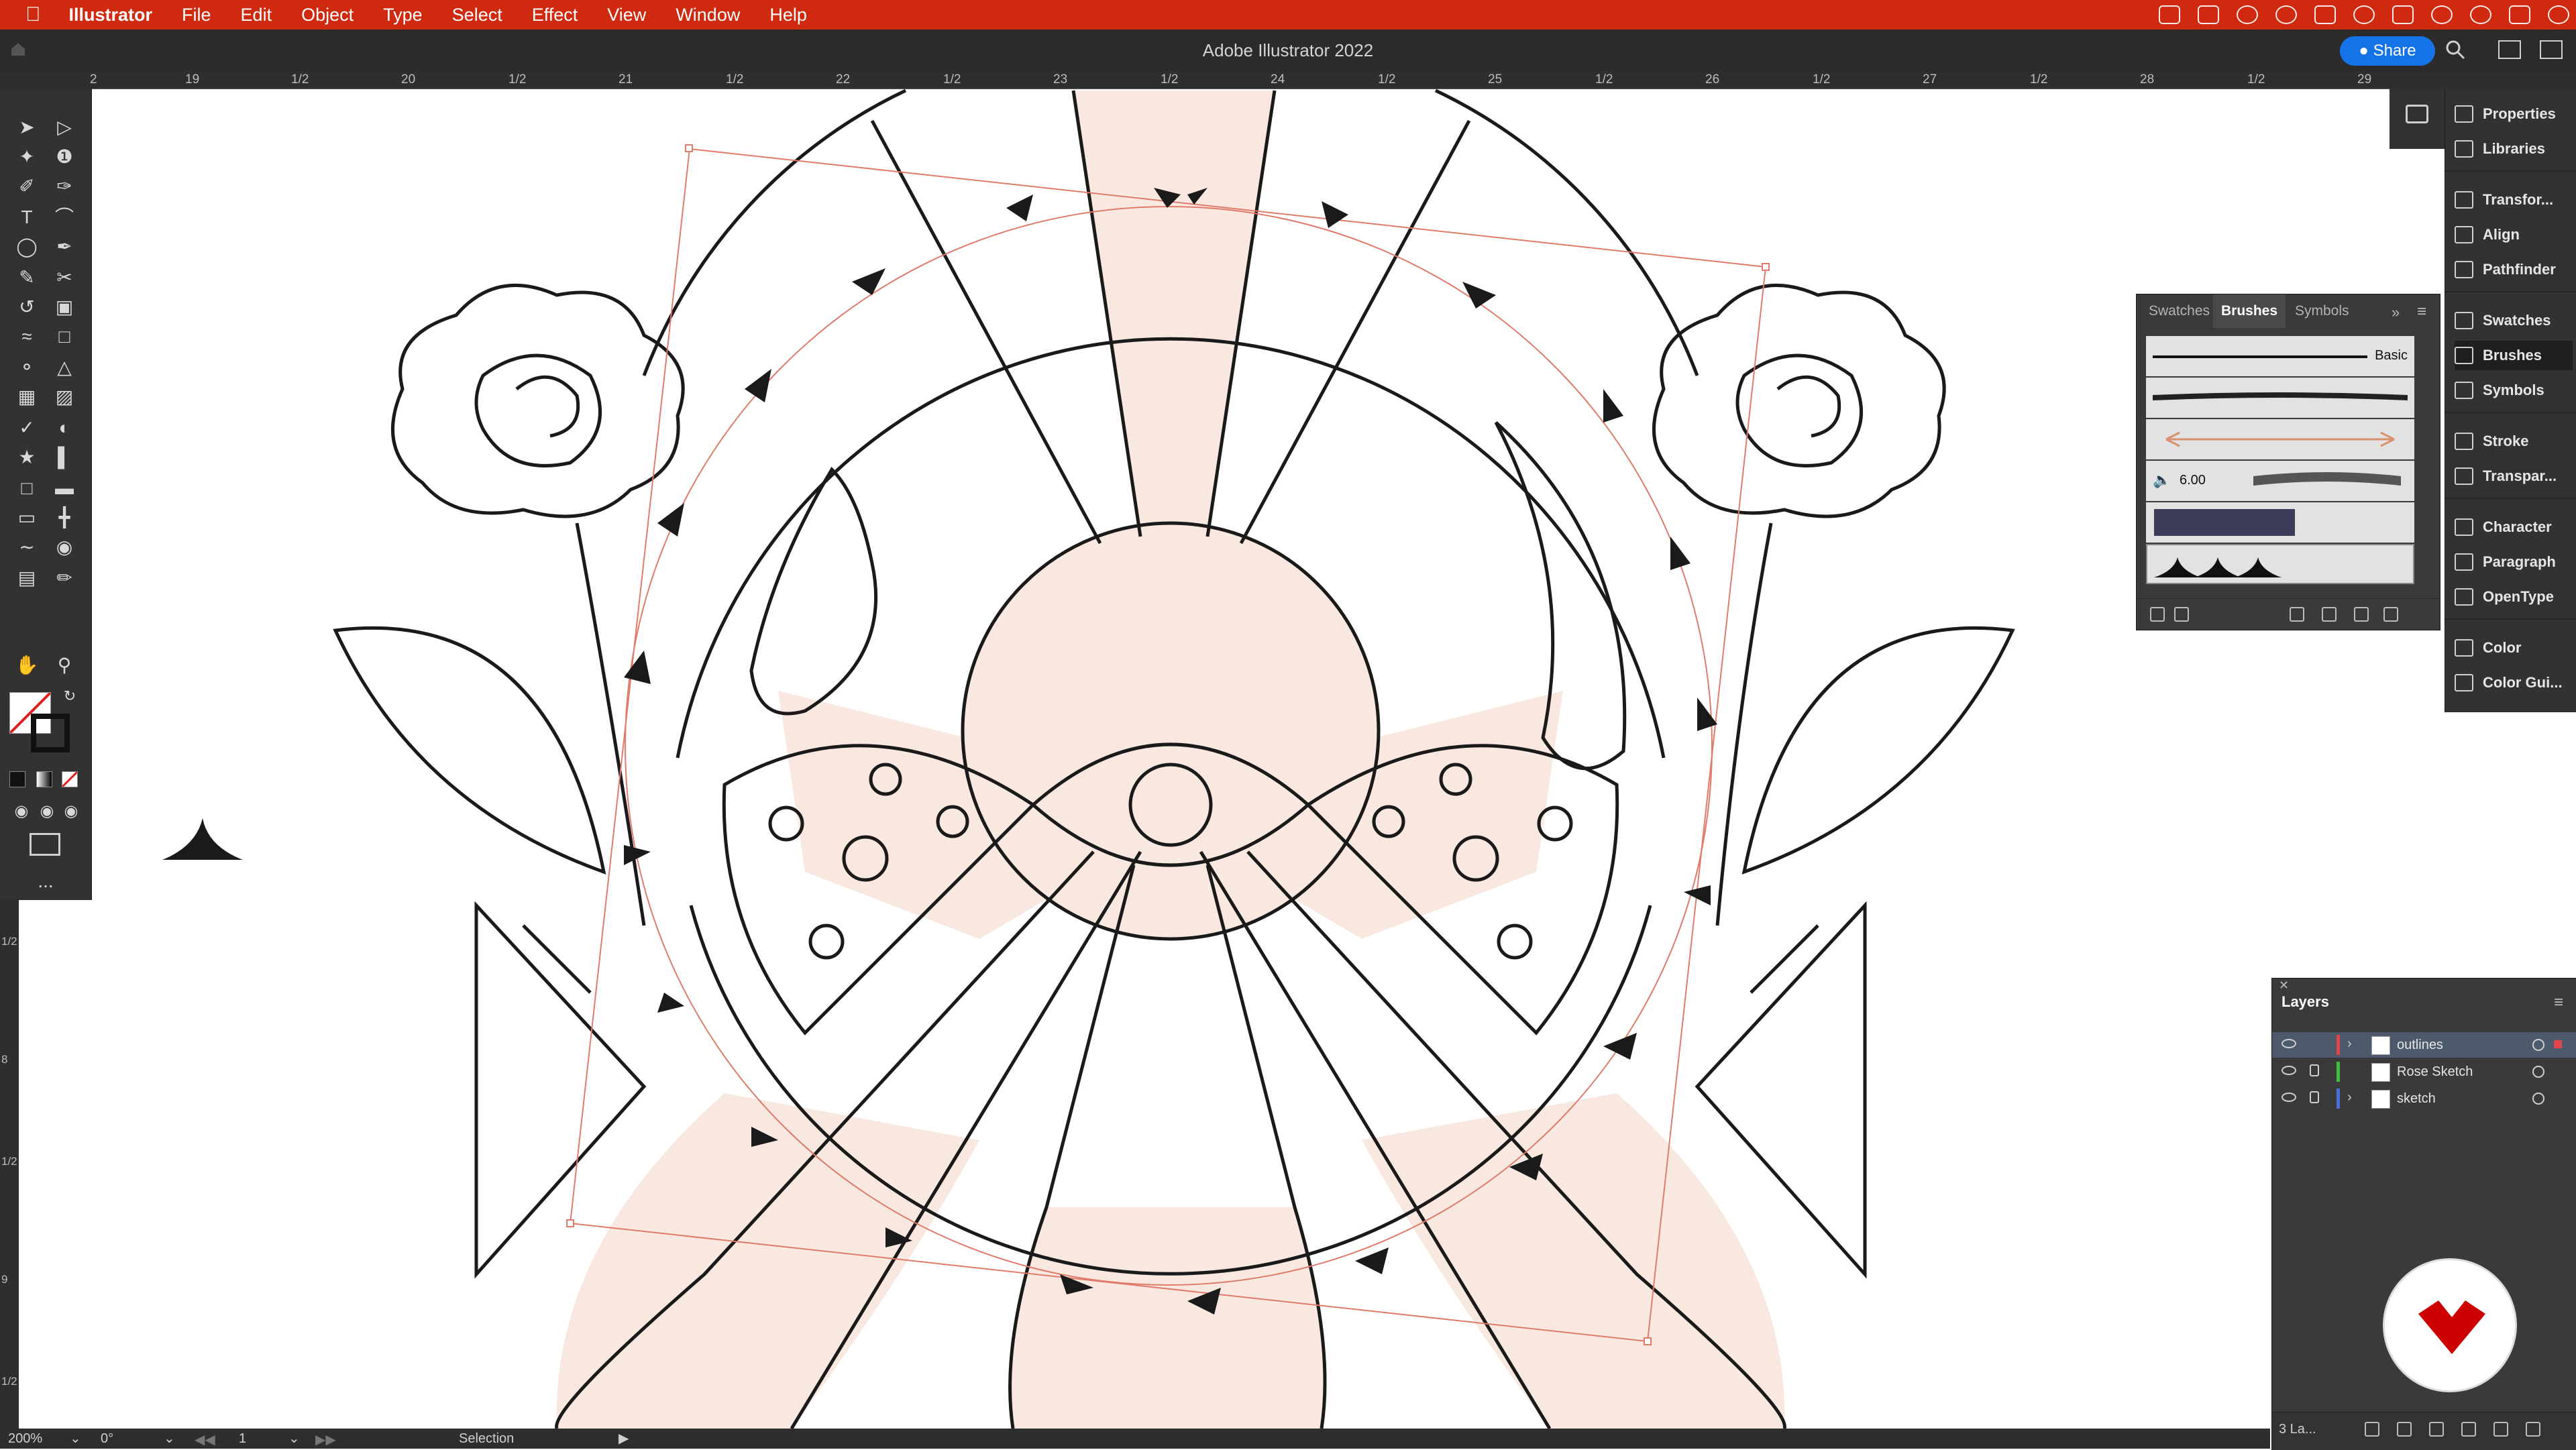 Image resolution: width=2576 pixels, height=1450 pixels. I want to click on notes-icon, so click(2403, 14).